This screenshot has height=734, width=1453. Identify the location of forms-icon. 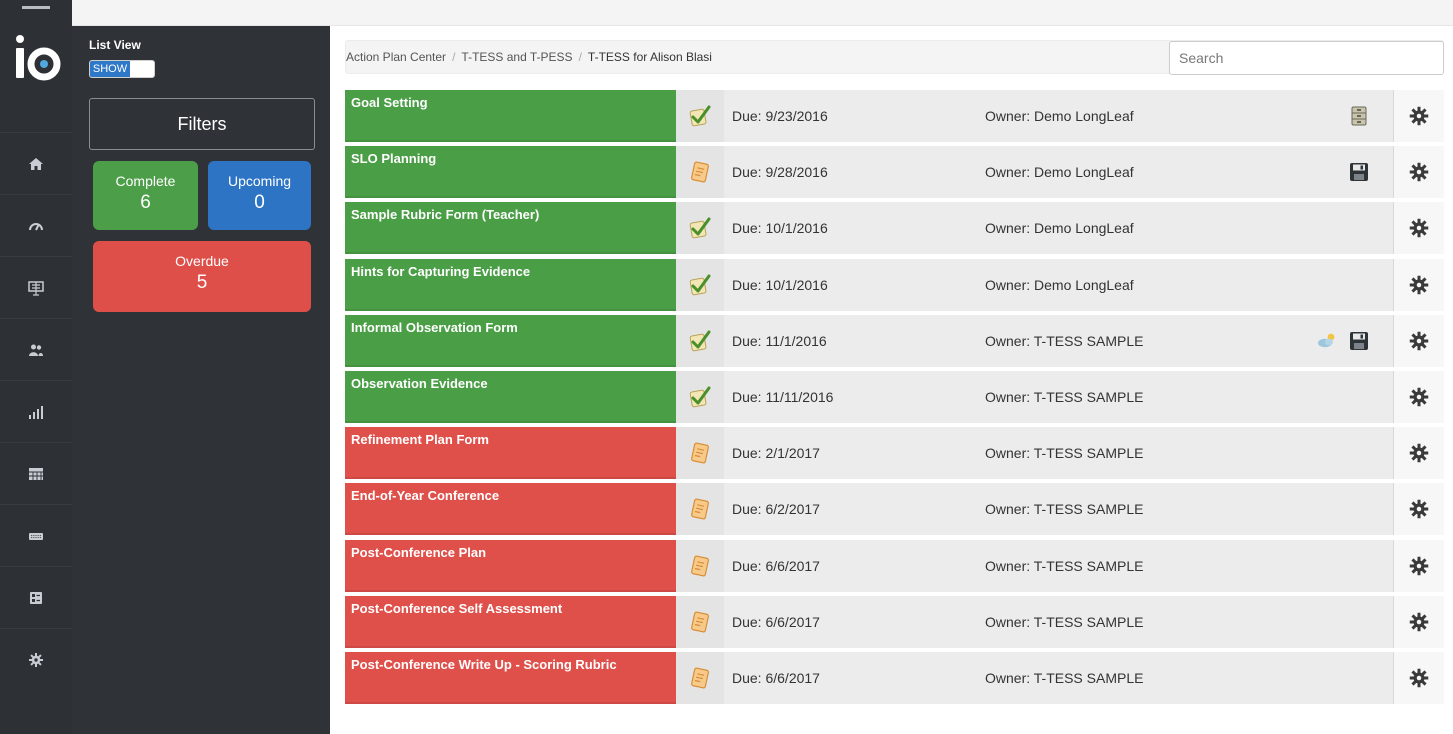
(36, 598).